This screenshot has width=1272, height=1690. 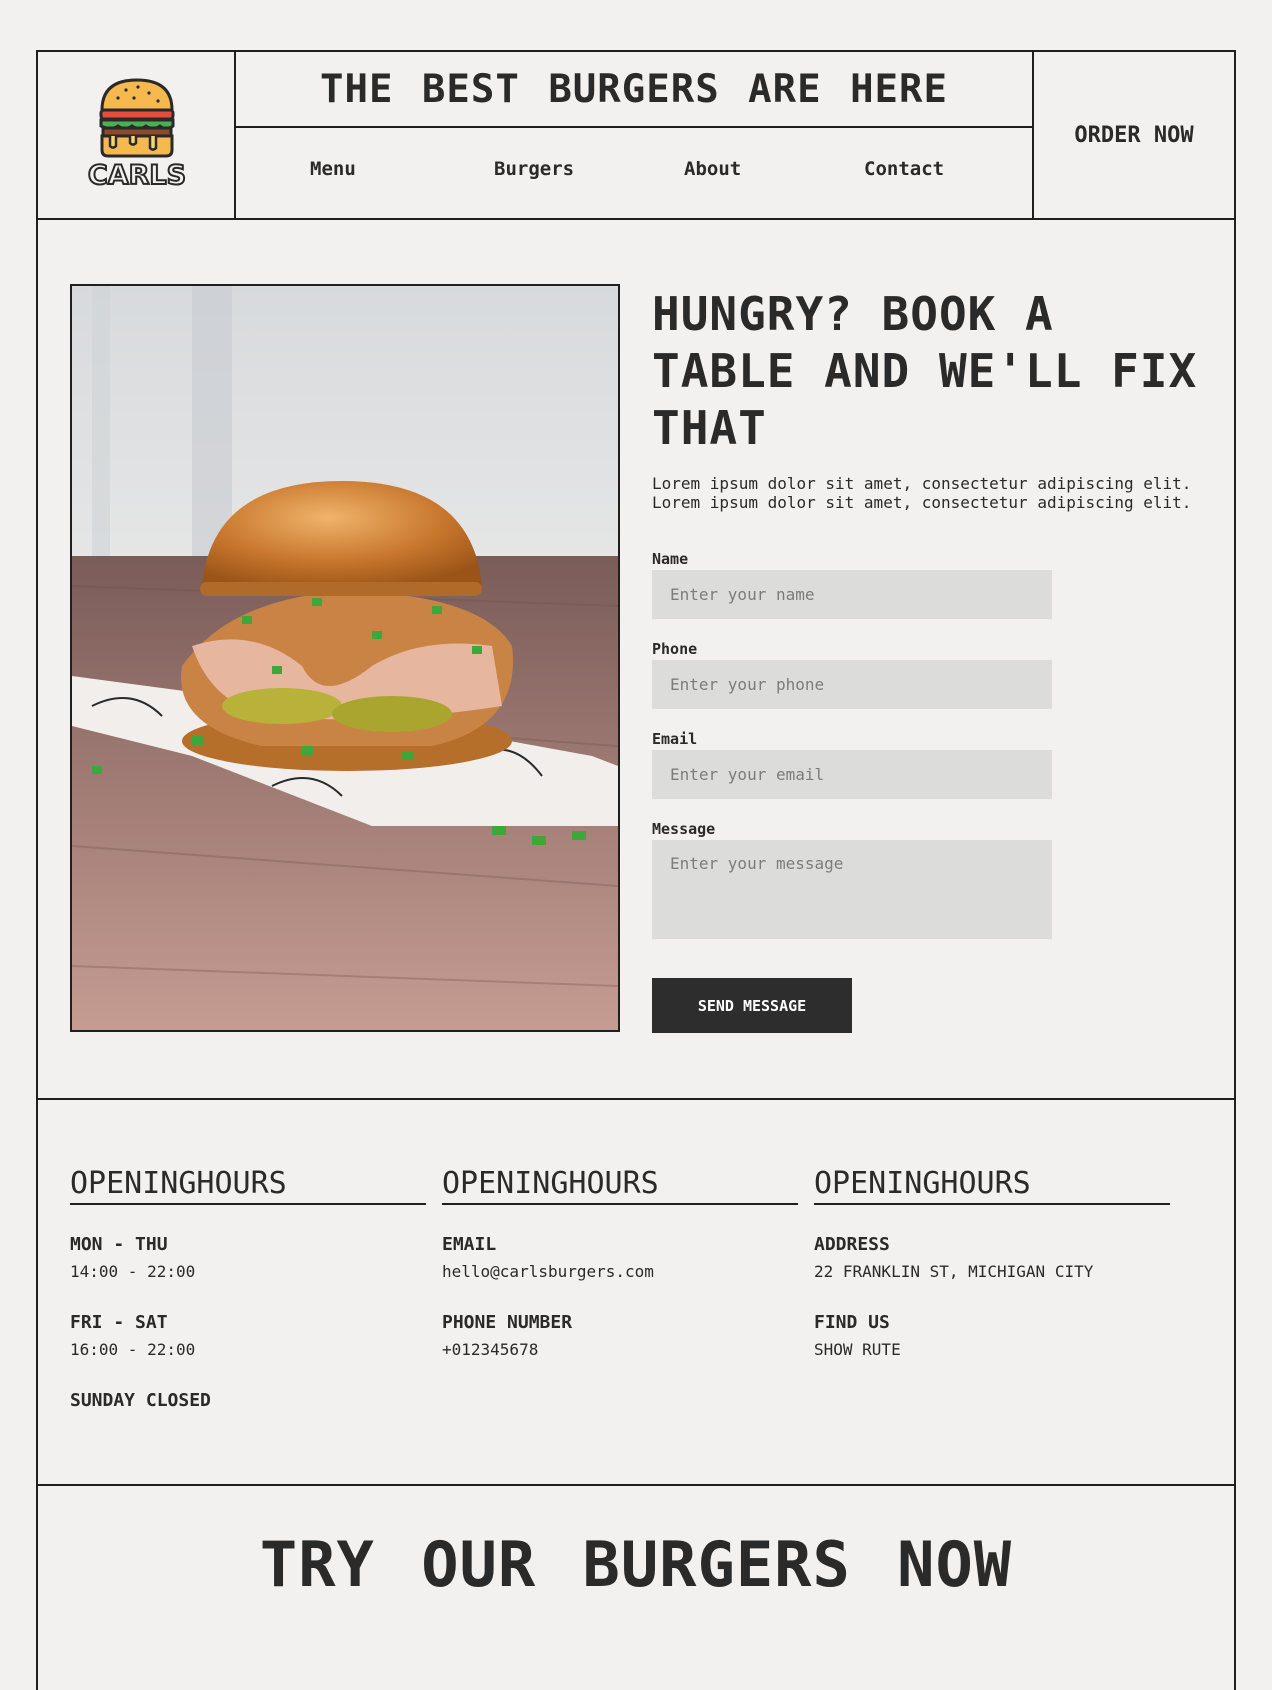 I want to click on nav-item-burgers: Burgers, so click(x=534, y=169).